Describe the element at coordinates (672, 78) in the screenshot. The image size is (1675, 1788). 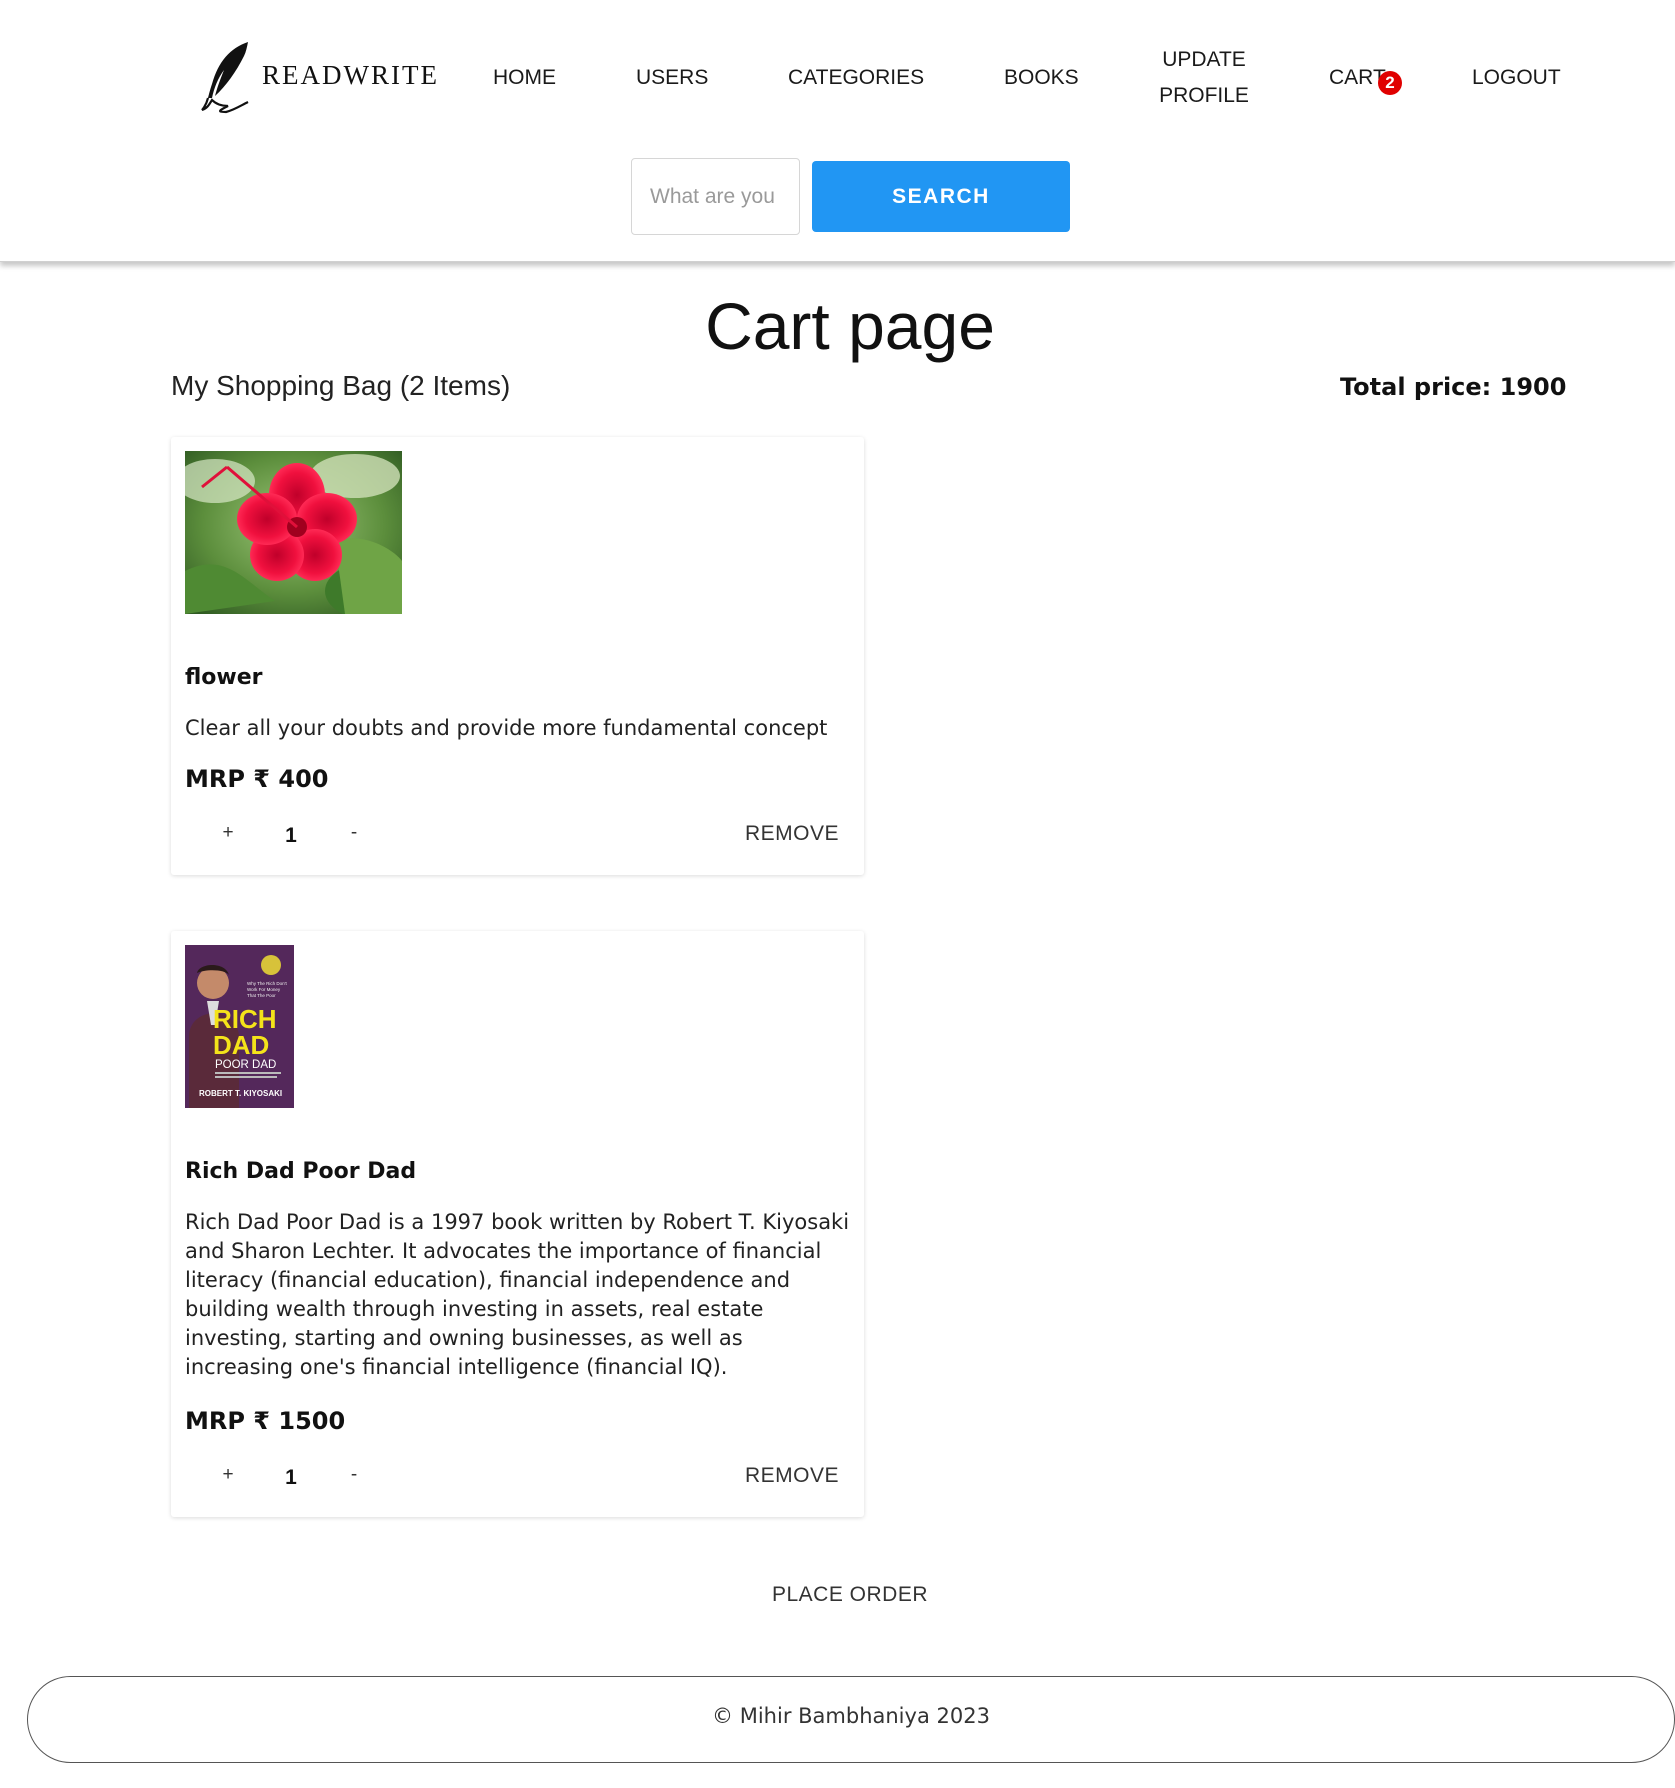
I see `nav-users: USERS` at that location.